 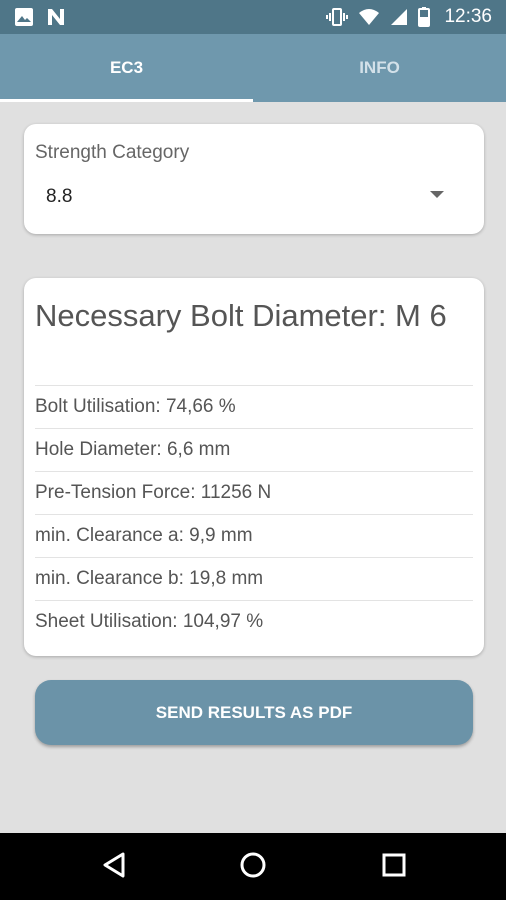 What do you see at coordinates (337, 17) in the screenshot?
I see `vibrate-icon` at bounding box center [337, 17].